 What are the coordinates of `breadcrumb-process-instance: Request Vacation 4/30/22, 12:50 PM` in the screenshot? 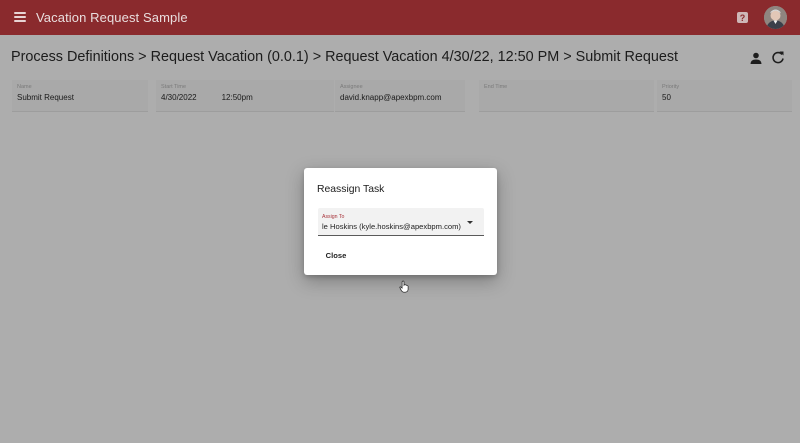 It's located at (442, 57).